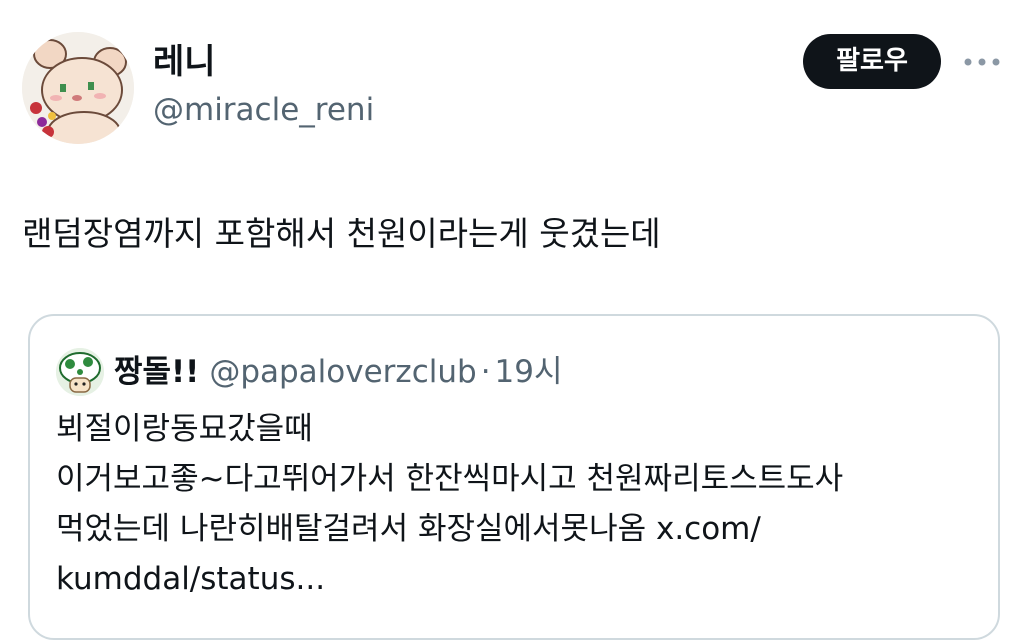 The width and height of the screenshot is (1024, 642). I want to click on mushroom-avatar-icon, so click(80, 372).